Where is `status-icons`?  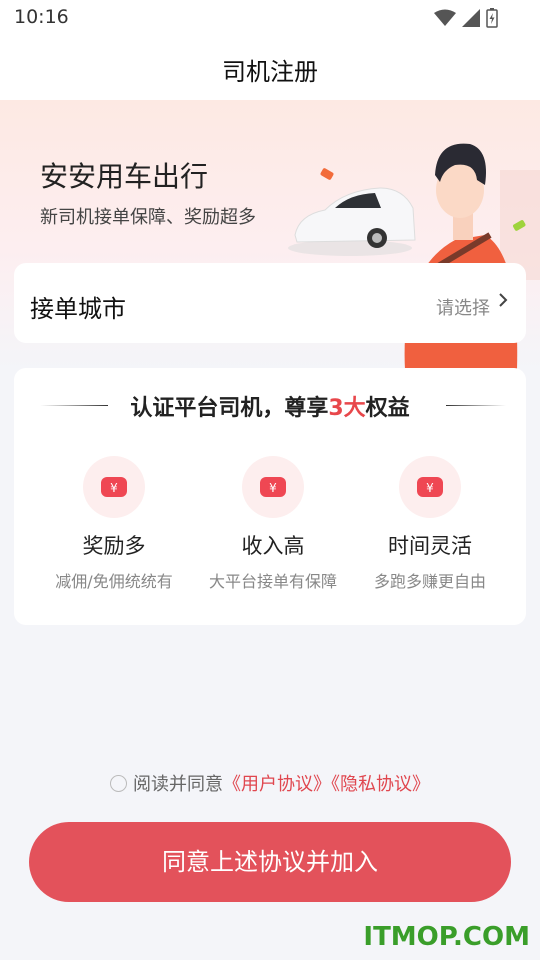
status-icons is located at coordinates (466, 18).